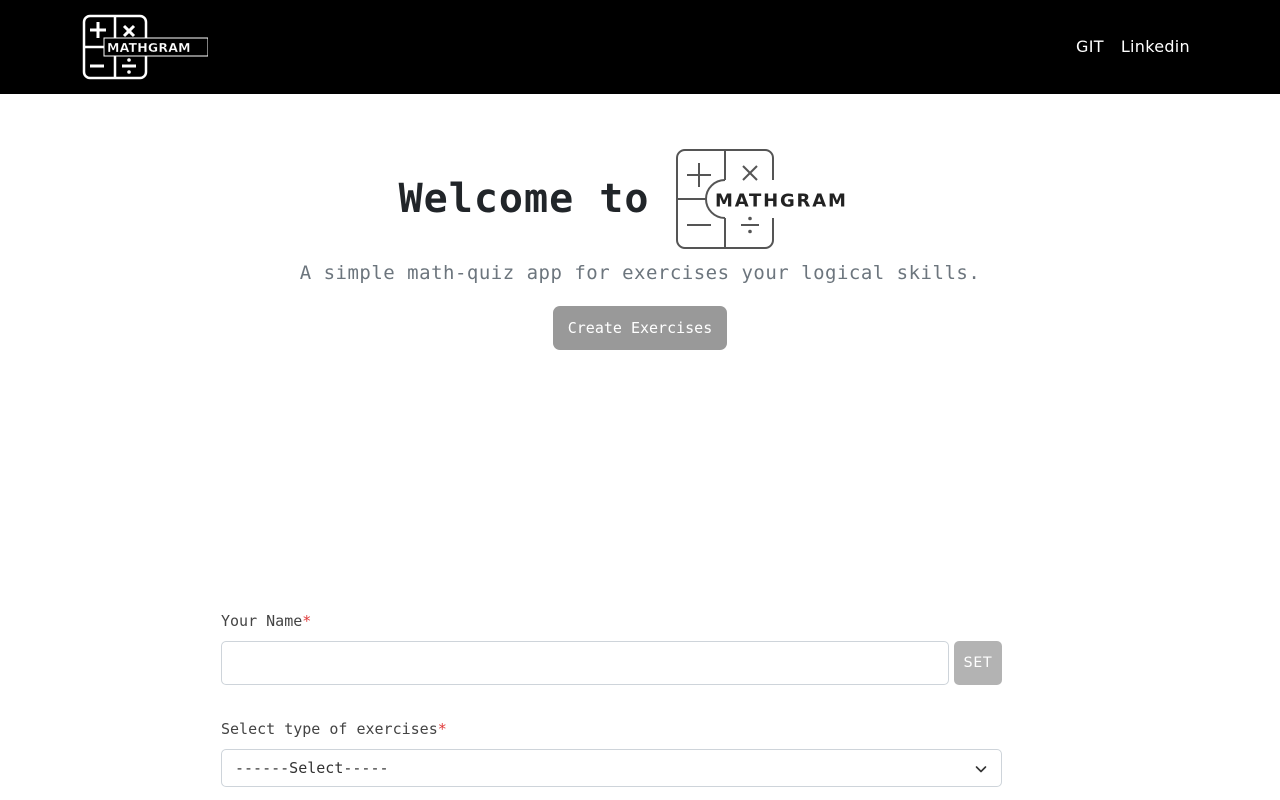  I want to click on hero-logo-text: MATHGRAM, so click(781, 201).